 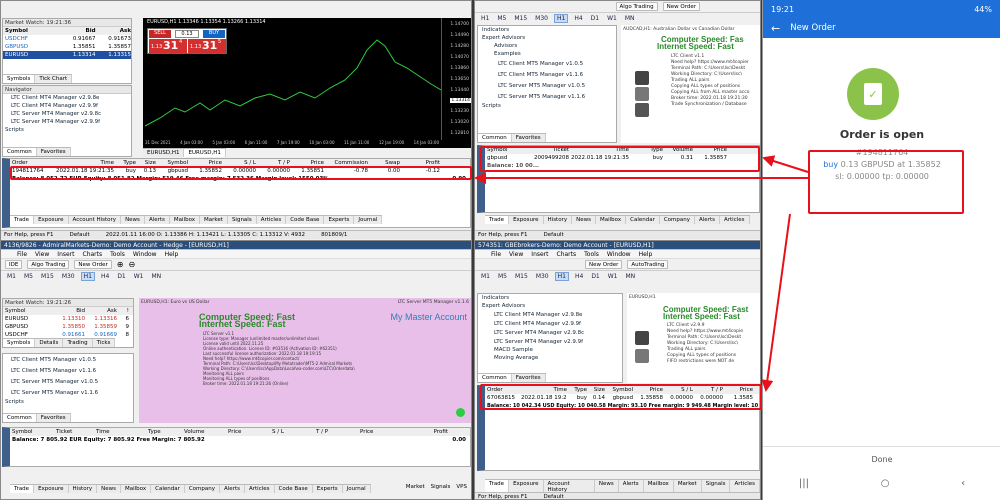 I want to click on chart-tab: EURUSD,H1, so click(x=205, y=153).